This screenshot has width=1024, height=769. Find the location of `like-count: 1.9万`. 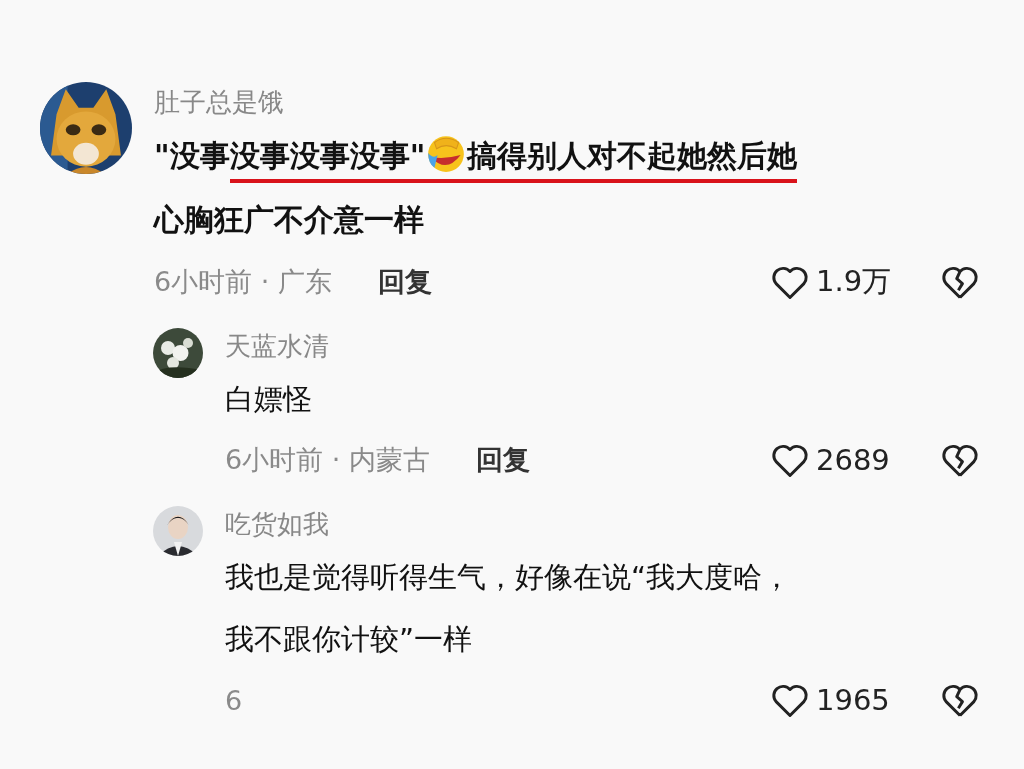

like-count: 1.9万 is located at coordinates (854, 281).